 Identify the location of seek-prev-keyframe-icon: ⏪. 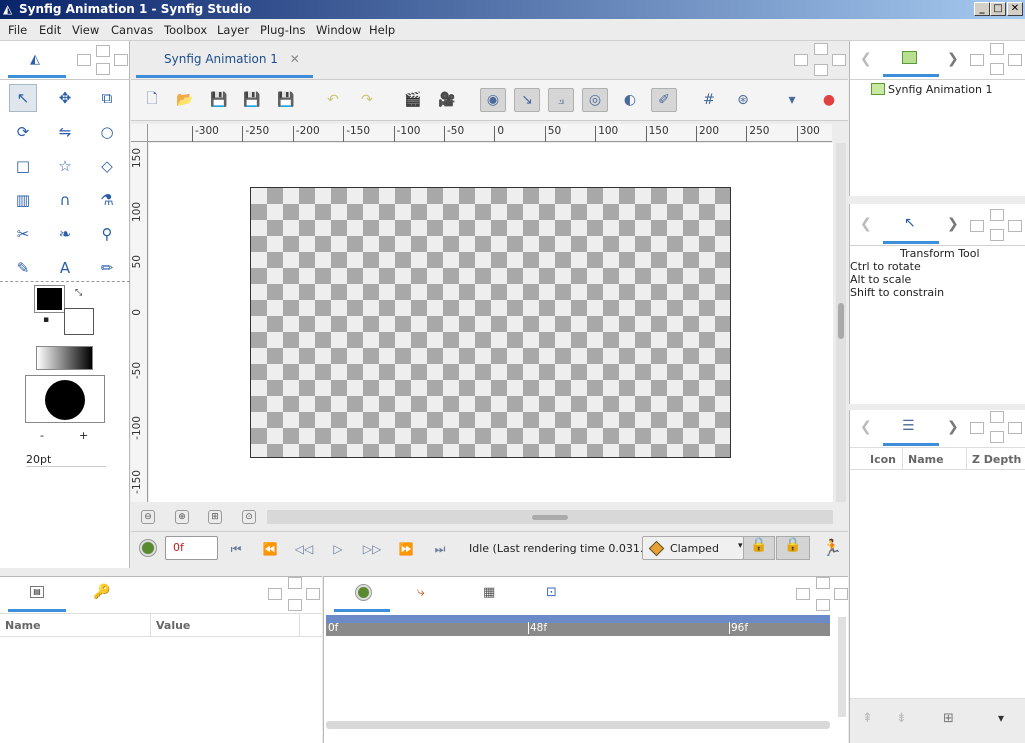
(270, 549).